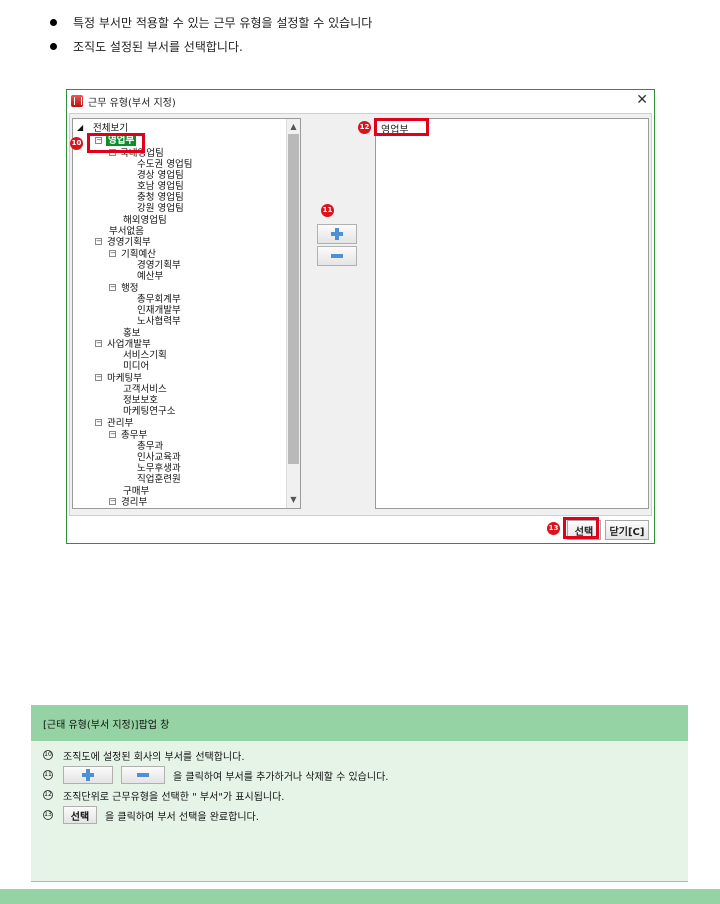 The height and width of the screenshot is (904, 720). I want to click on tree-node: 고객서비스, so click(145, 389).